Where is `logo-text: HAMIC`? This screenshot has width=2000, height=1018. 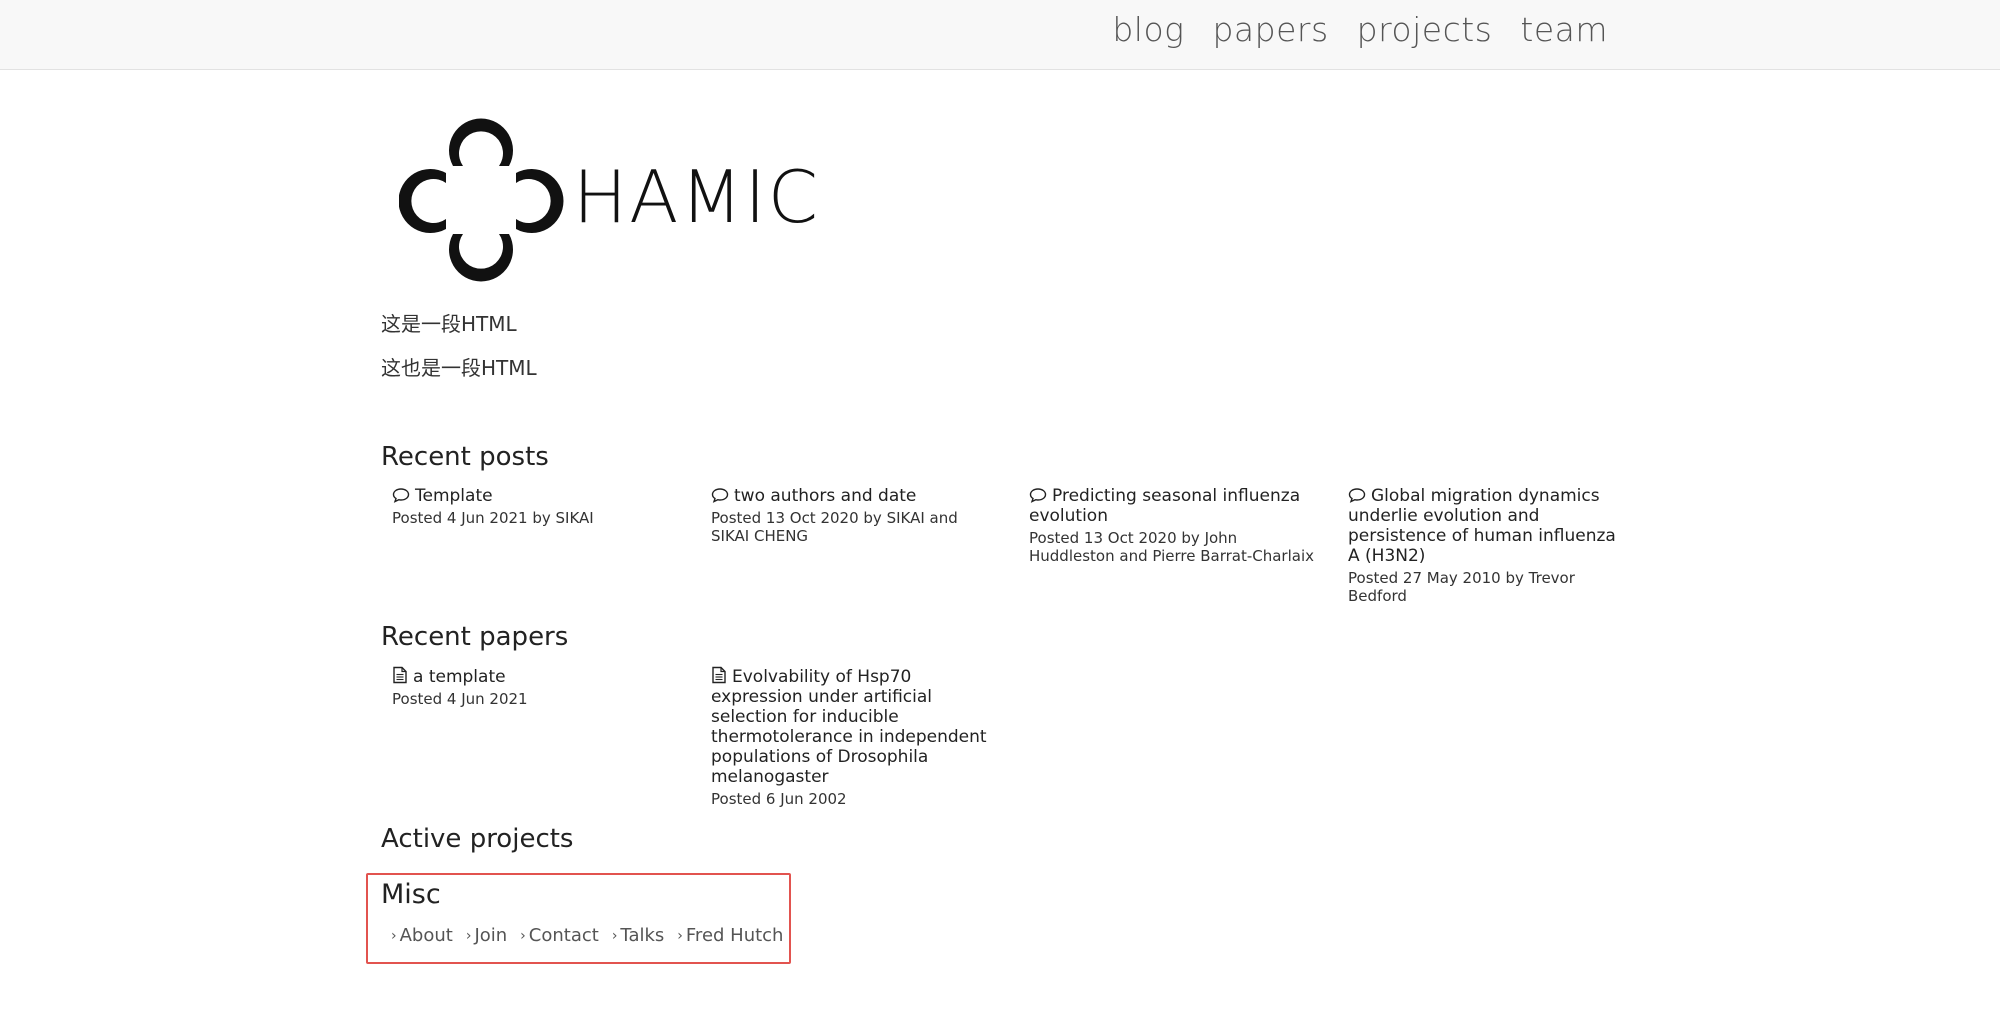 logo-text: HAMIC is located at coordinates (696, 197).